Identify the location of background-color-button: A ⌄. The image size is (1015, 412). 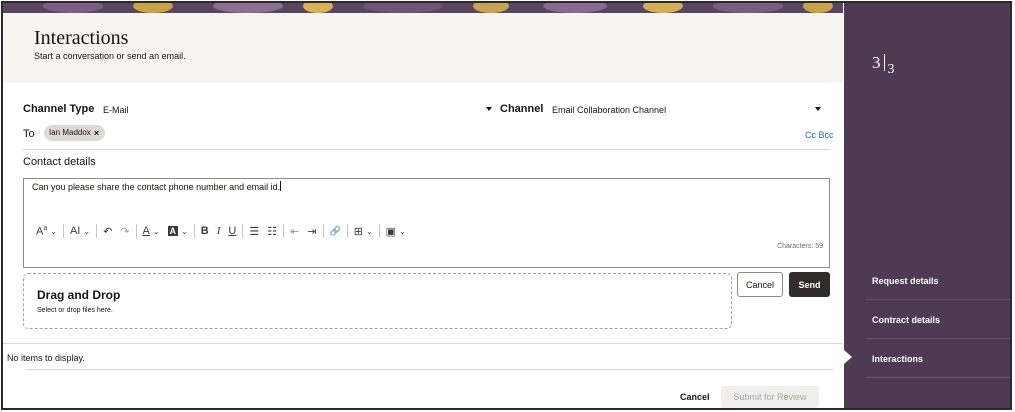
(178, 231).